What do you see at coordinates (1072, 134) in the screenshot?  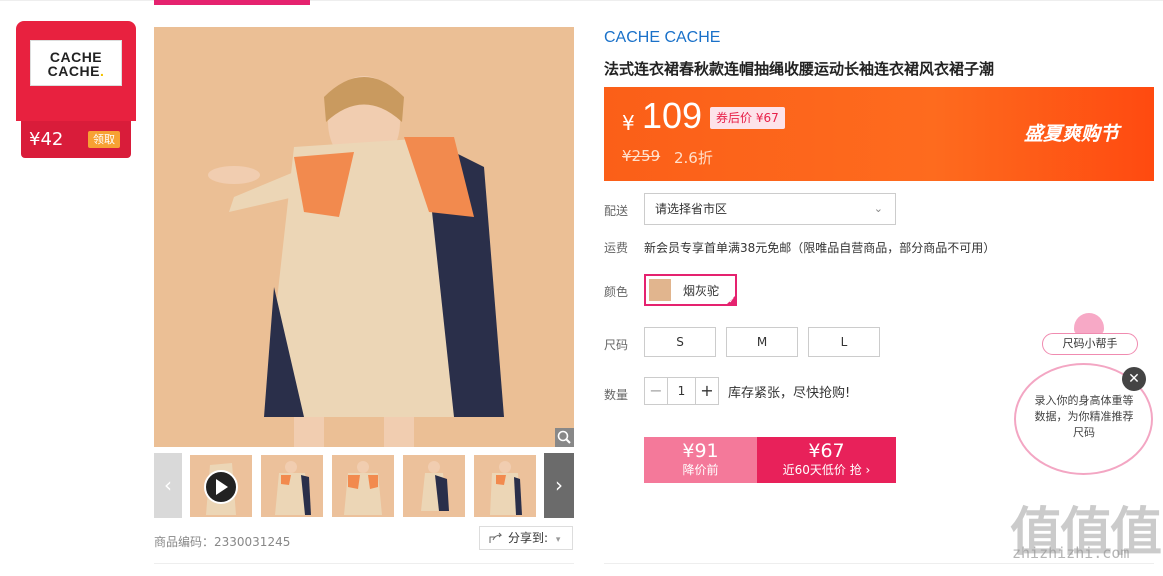 I see `promo-title: 盛夏爽购节` at bounding box center [1072, 134].